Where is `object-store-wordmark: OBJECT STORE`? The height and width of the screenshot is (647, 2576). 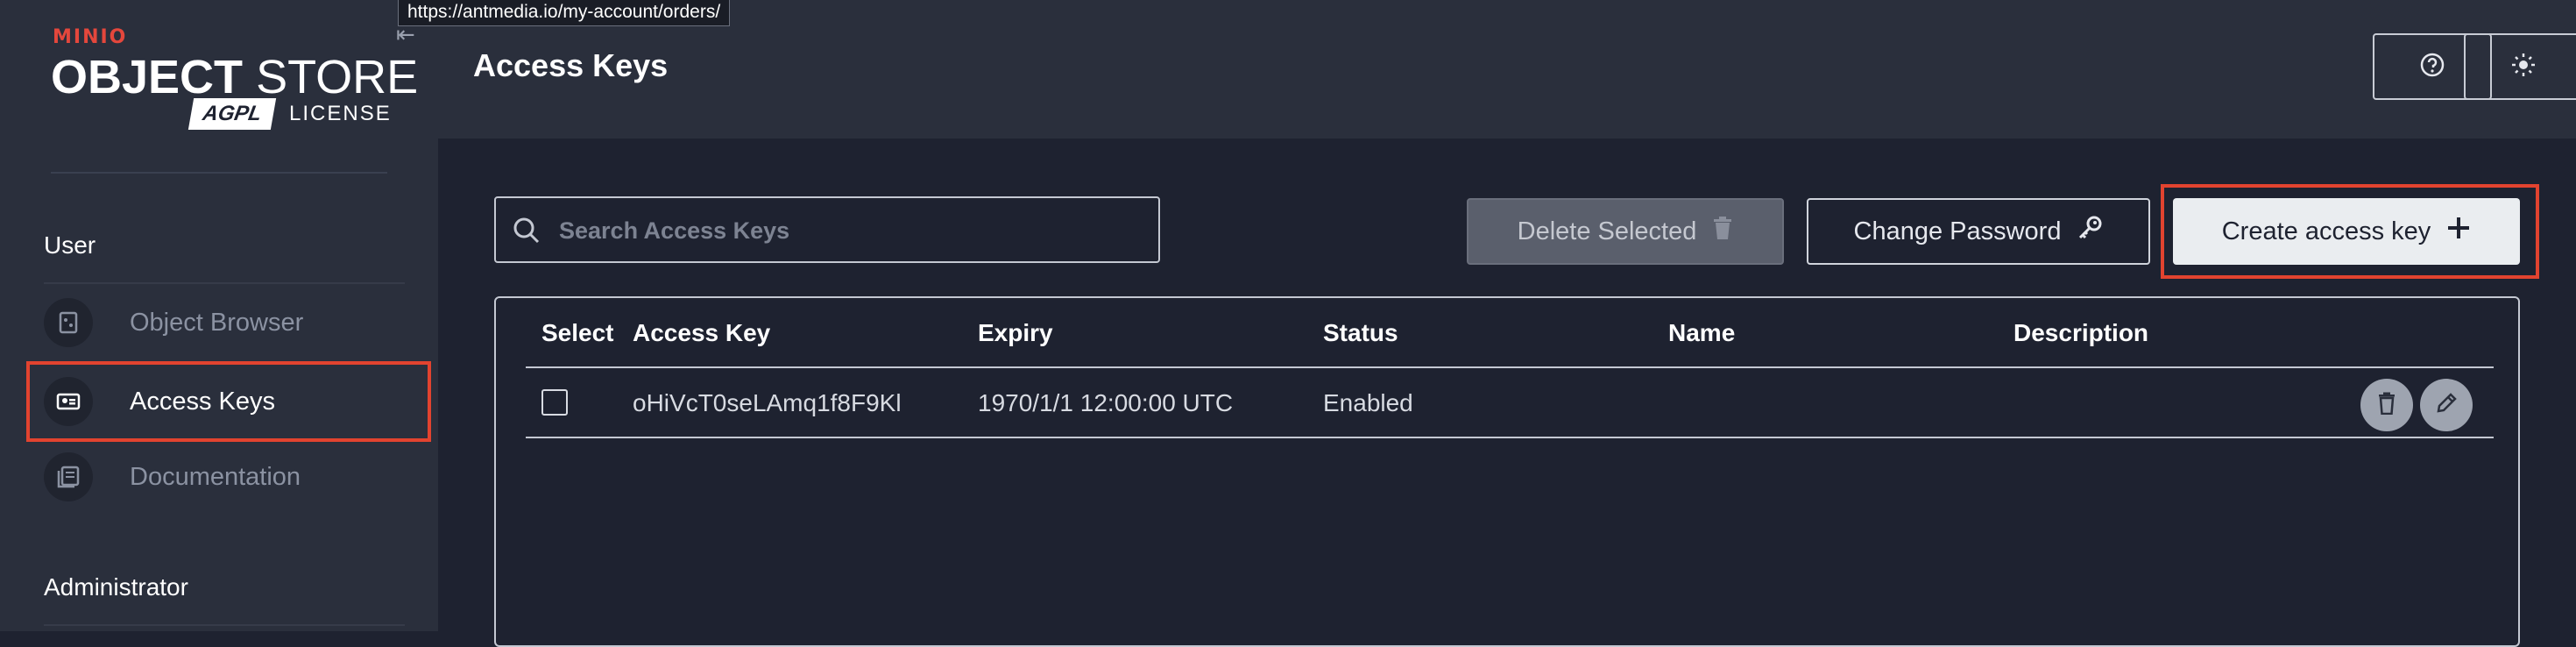
object-store-wordmark: OBJECT STORE is located at coordinates (235, 77).